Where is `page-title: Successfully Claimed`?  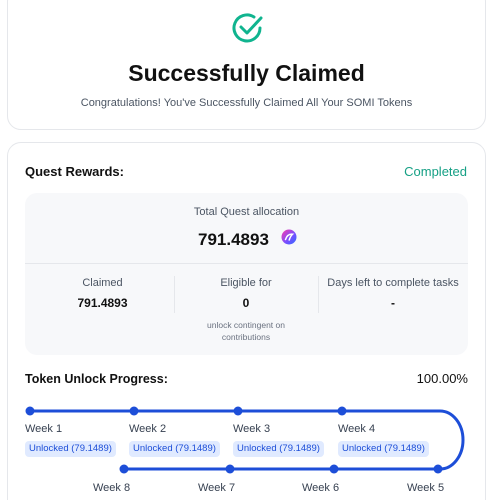
page-title: Successfully Claimed is located at coordinates (246, 73).